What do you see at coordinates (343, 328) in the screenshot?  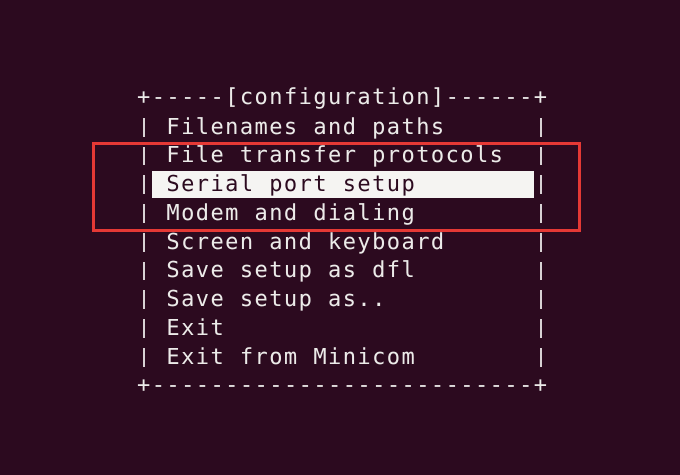 I see `menu-item: Exit` at bounding box center [343, 328].